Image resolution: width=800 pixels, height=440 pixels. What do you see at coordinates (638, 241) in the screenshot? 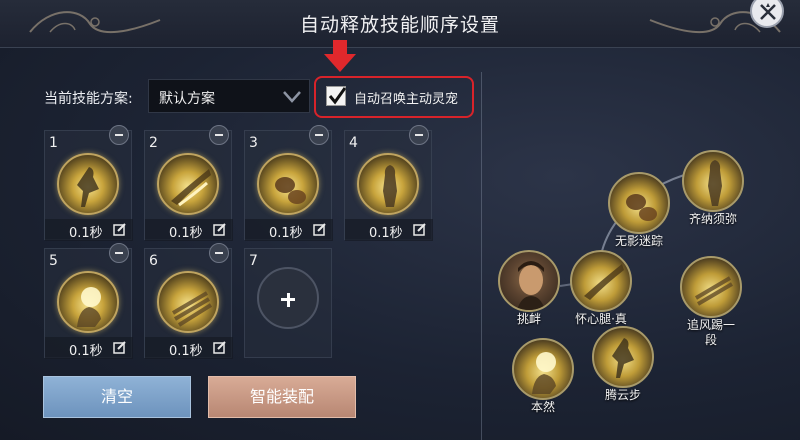
I see `skill-node-label: 无影迷踪` at bounding box center [638, 241].